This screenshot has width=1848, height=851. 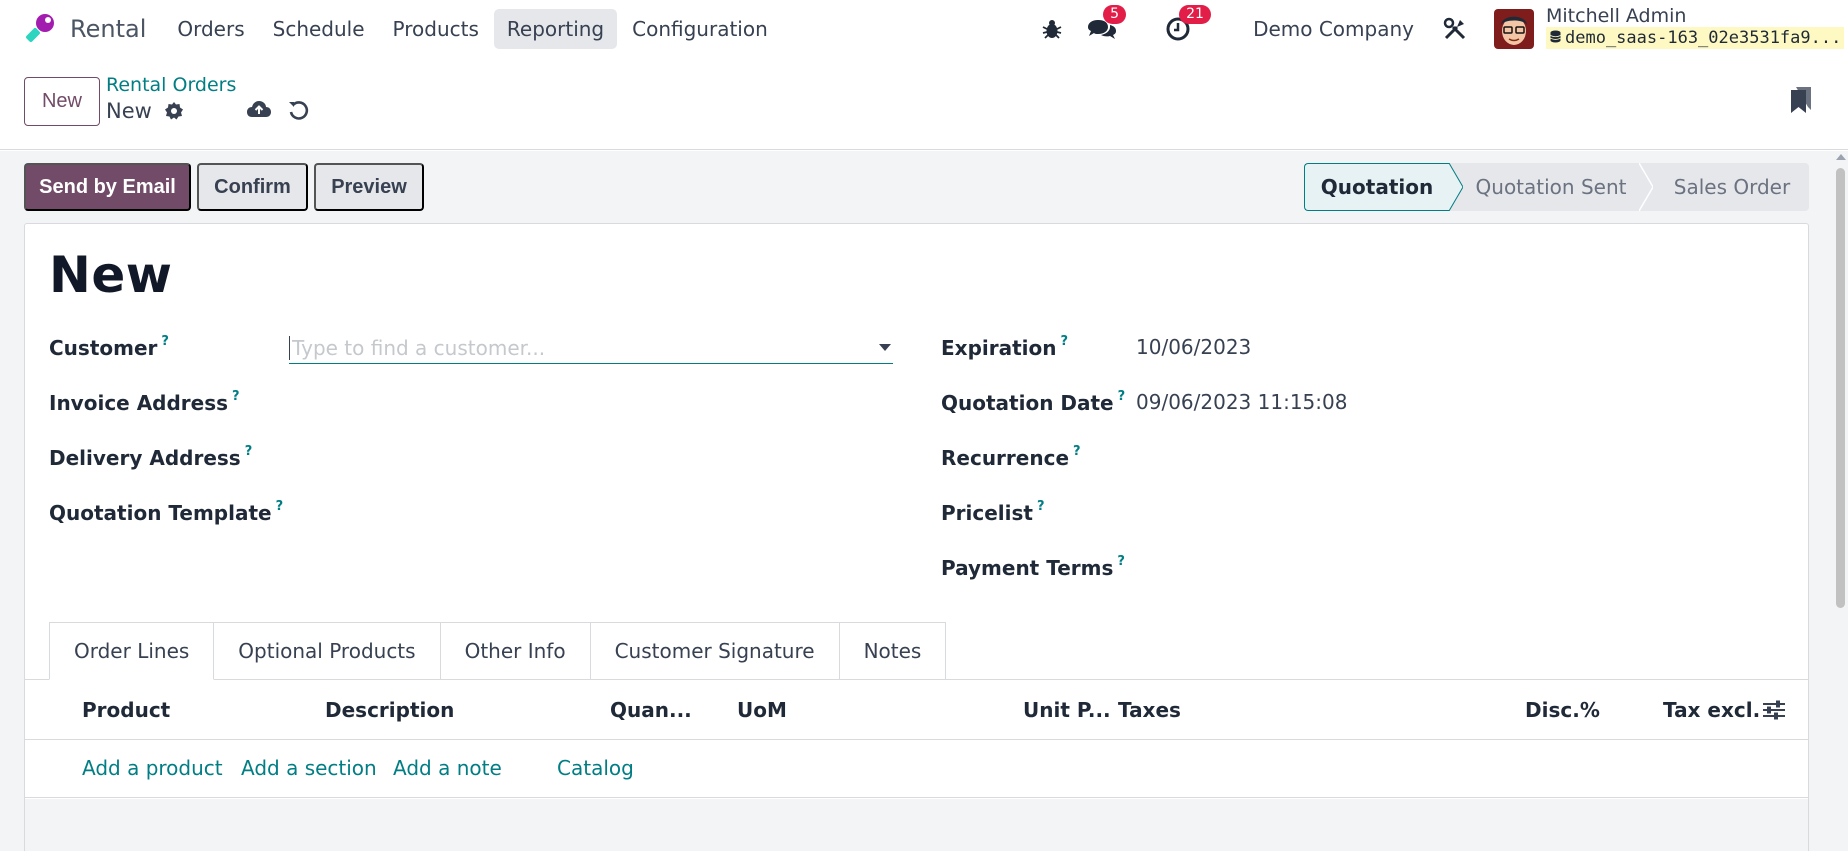 What do you see at coordinates (584, 347) in the screenshot?
I see `customer-input` at bounding box center [584, 347].